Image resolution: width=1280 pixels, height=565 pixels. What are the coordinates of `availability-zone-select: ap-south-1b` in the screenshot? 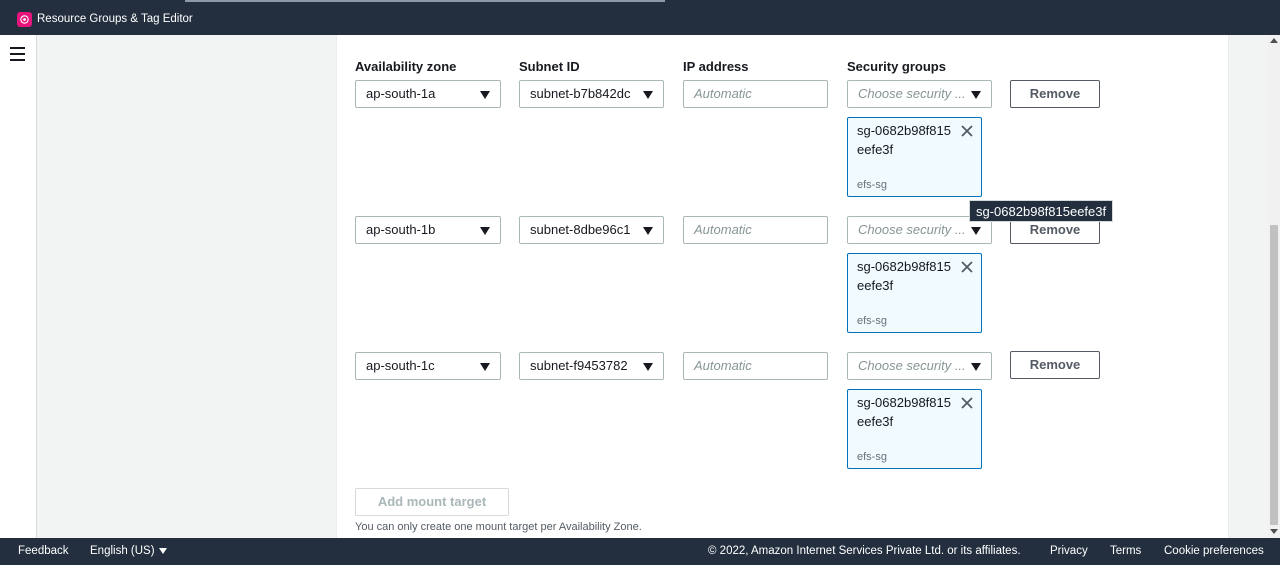 It's located at (428, 230).